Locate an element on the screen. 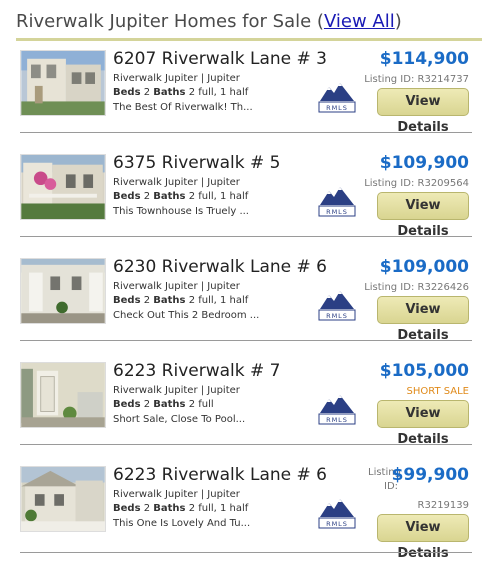 The width and height of the screenshot is (497, 567). listing-id: Listing ID: R3226426 is located at coordinates (416, 287).